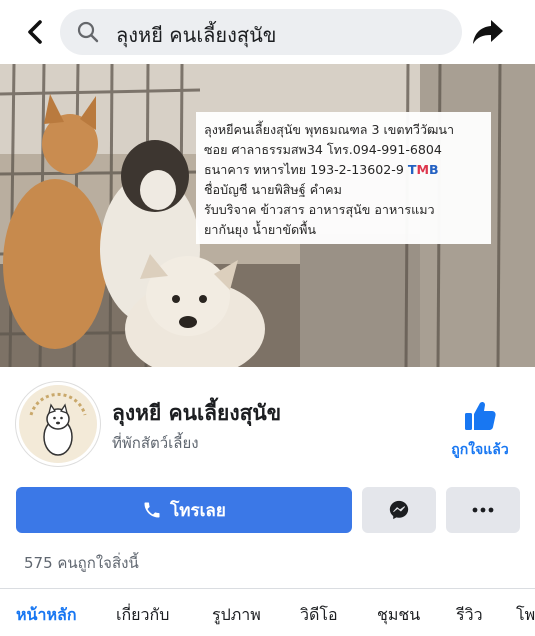 The image size is (535, 636). Describe the element at coordinates (152, 510) in the screenshot. I see `phone-icon` at that location.